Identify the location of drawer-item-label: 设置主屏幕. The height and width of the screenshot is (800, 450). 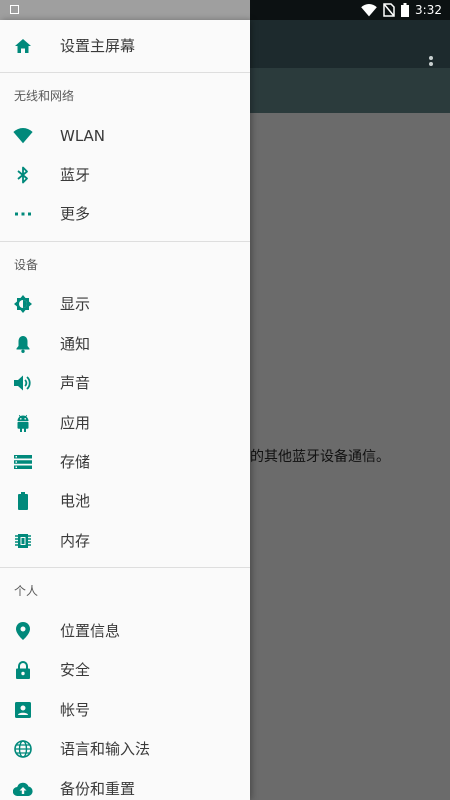
(98, 46).